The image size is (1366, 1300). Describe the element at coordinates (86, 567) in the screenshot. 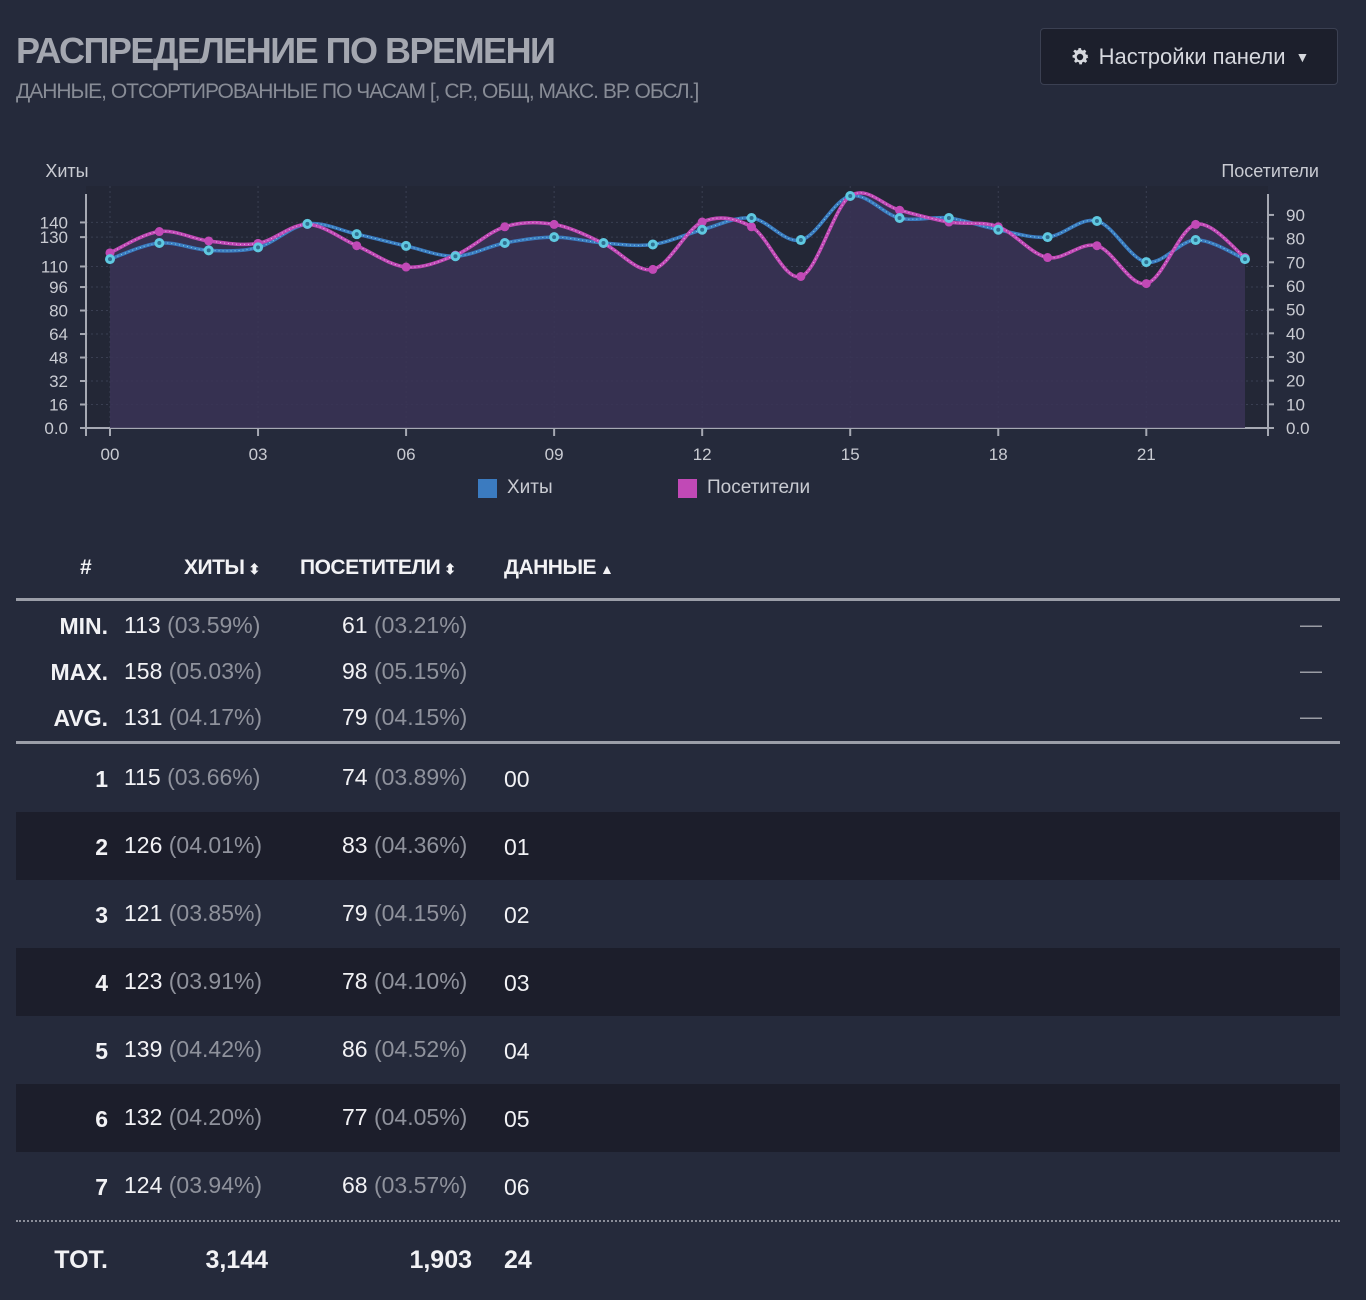

I see `column-header-num: #` at that location.